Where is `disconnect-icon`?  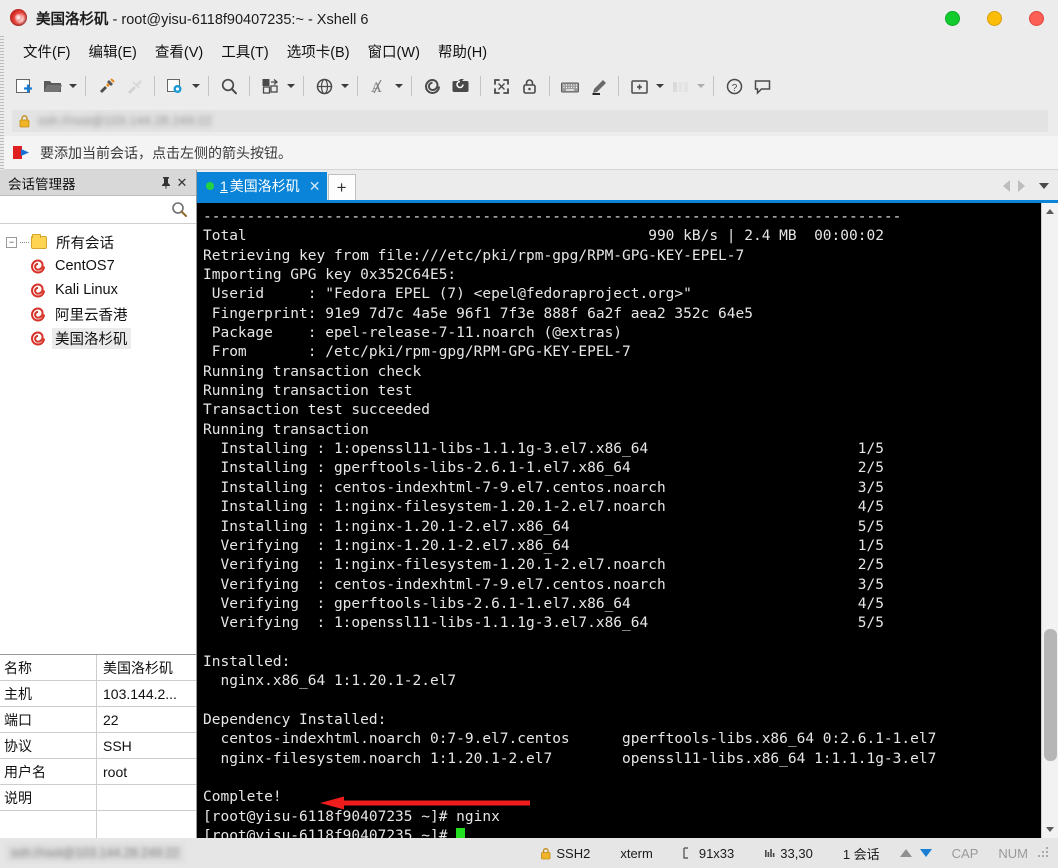 disconnect-icon is located at coordinates (134, 86).